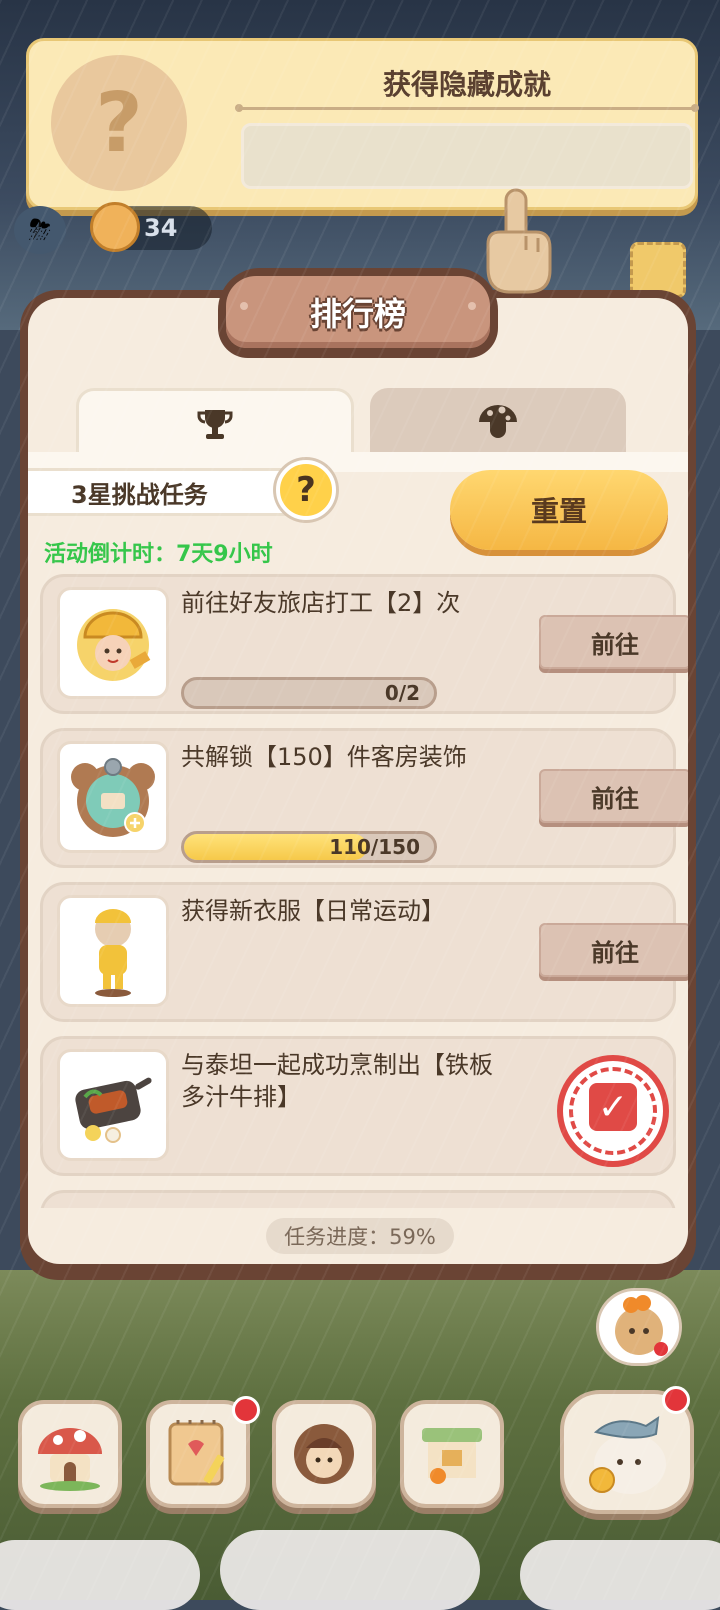 The image size is (720, 1610). What do you see at coordinates (559, 510) in the screenshot?
I see `reset-button: 重置` at bounding box center [559, 510].